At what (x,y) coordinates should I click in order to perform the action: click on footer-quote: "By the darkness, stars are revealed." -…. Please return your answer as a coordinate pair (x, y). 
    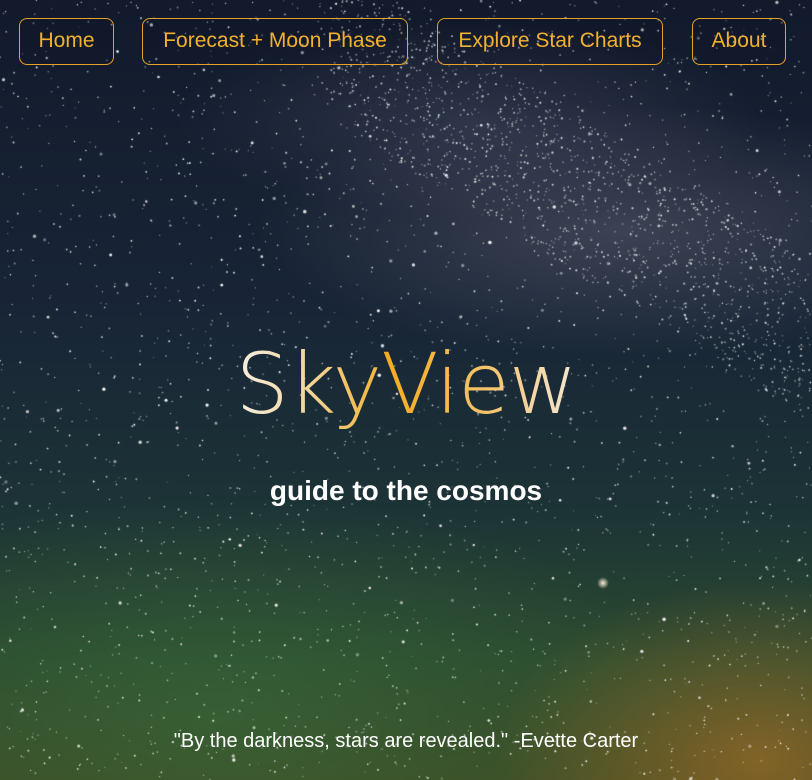
    Looking at the image, I should click on (406, 741).